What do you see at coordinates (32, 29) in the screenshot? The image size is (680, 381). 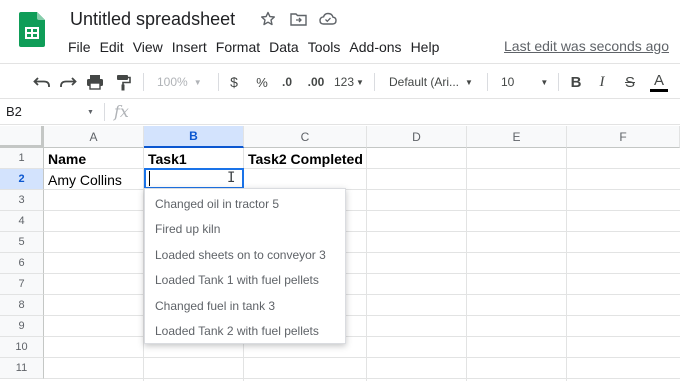 I see `sheets-logo-icon` at bounding box center [32, 29].